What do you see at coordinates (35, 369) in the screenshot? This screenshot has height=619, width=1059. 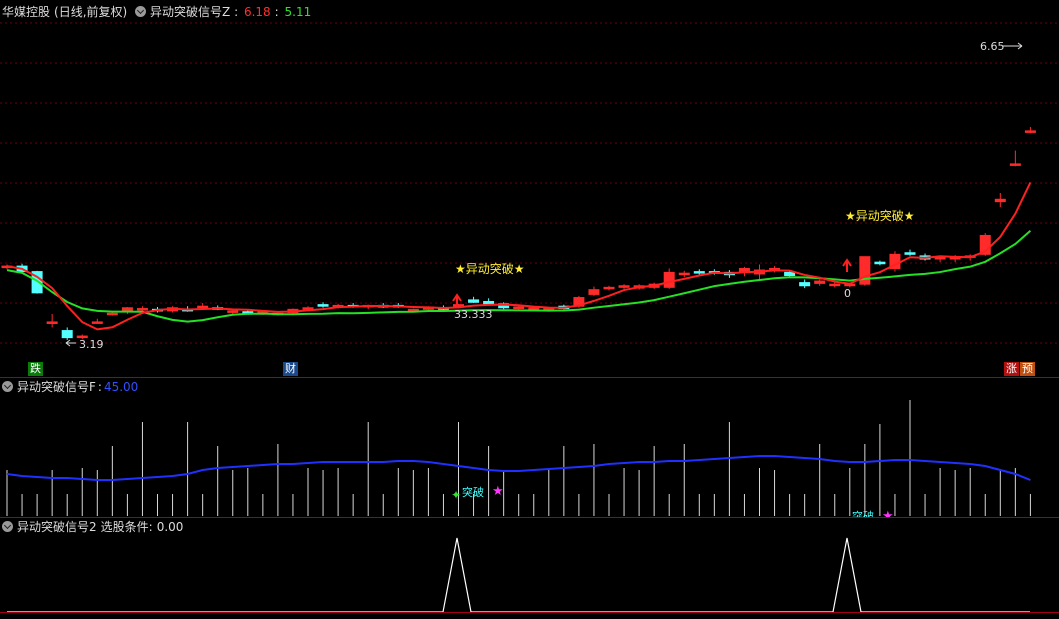 I see `tag-down: 跌` at bounding box center [35, 369].